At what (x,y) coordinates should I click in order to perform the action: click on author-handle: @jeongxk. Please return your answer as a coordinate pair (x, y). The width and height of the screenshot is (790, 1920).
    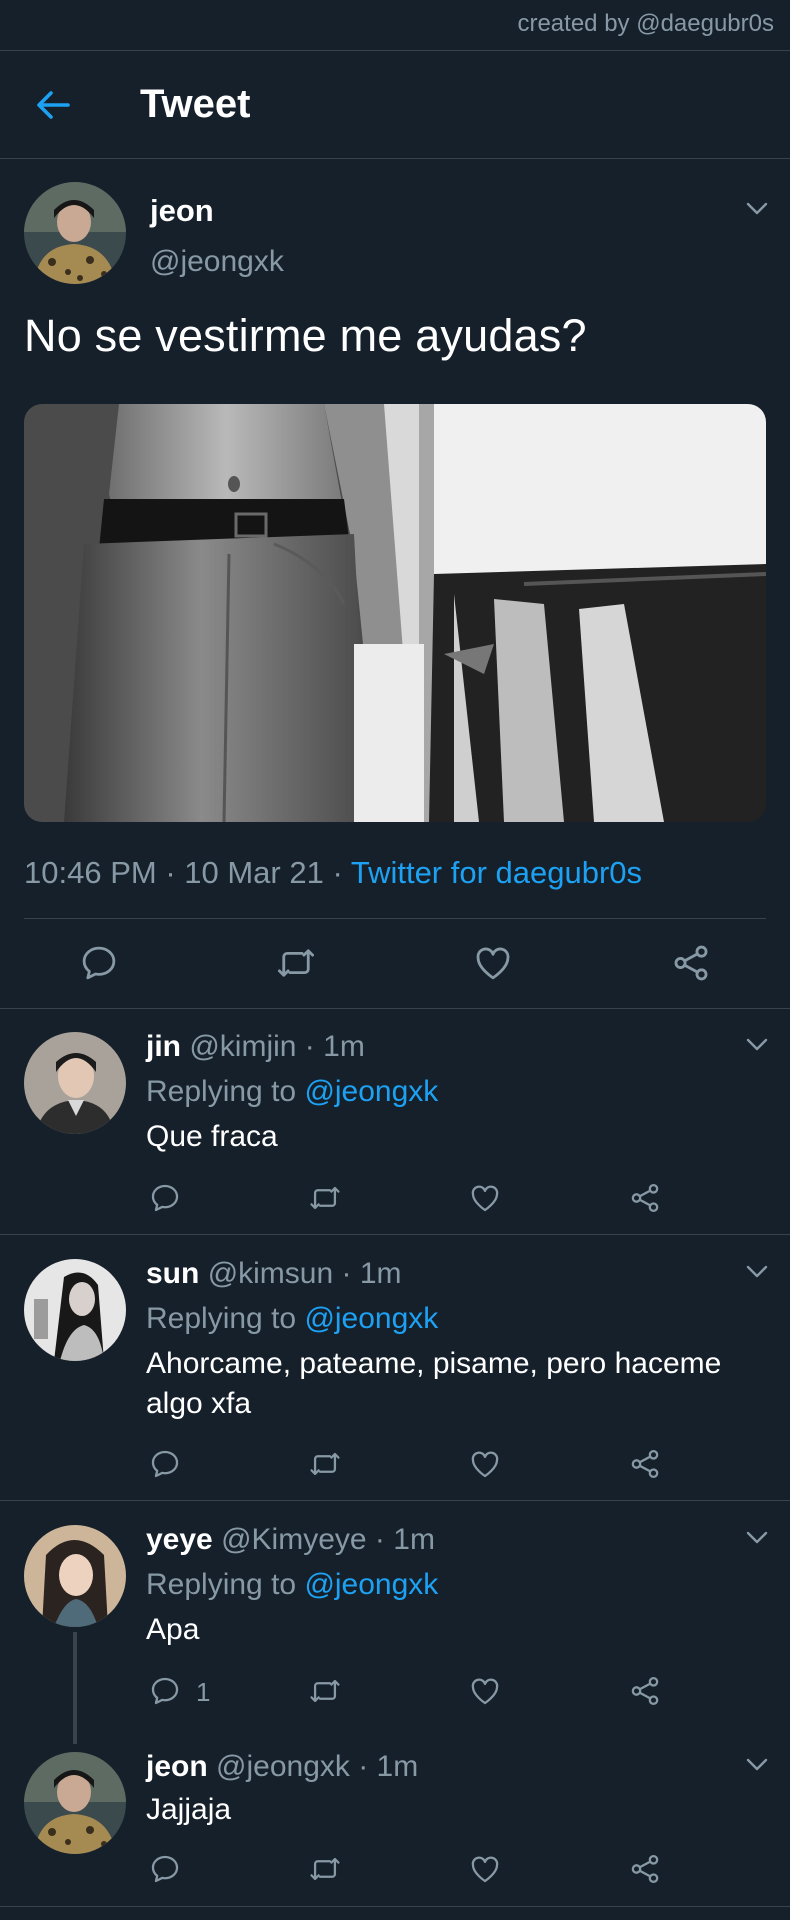
    Looking at the image, I should click on (217, 262).